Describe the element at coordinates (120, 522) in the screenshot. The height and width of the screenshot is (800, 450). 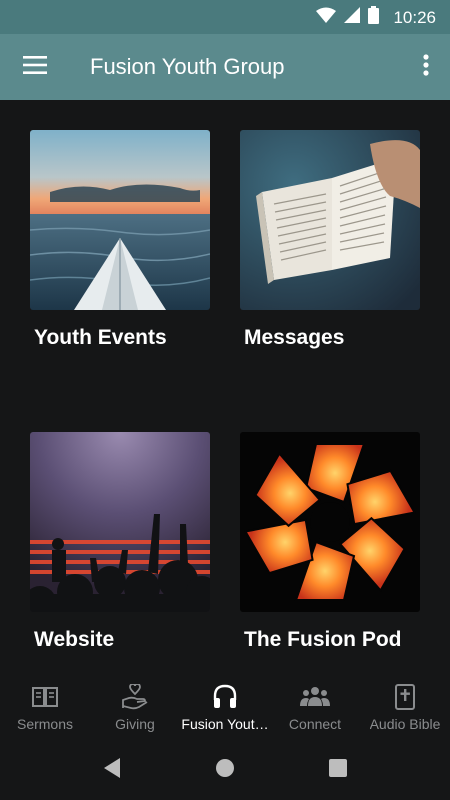
I see `concert-crowd-photo` at that location.